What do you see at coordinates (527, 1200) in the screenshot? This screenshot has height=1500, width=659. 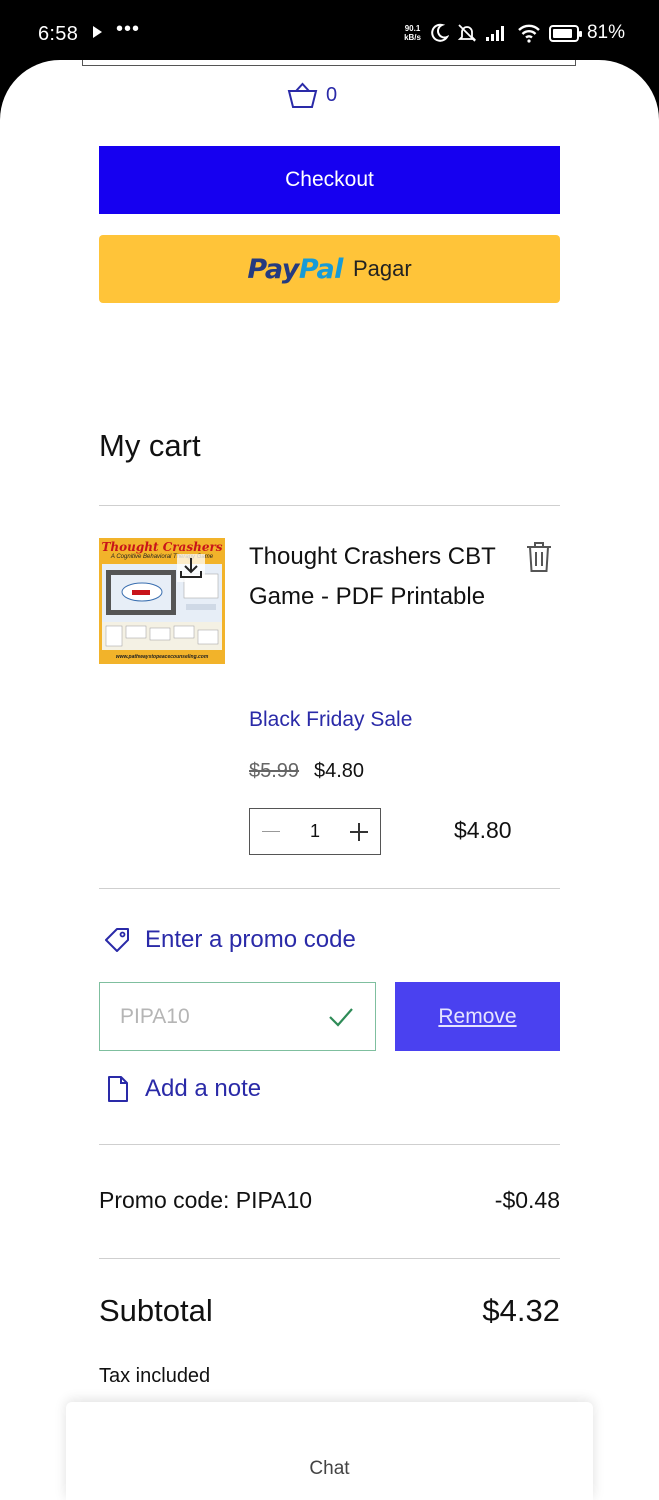 I see `promo-discount-amount: -$0.48` at bounding box center [527, 1200].